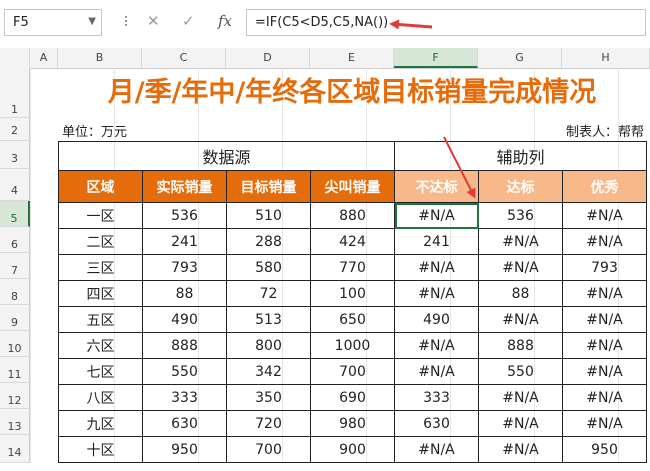 The height and width of the screenshot is (471, 650). I want to click on column-header: B, so click(100, 58).